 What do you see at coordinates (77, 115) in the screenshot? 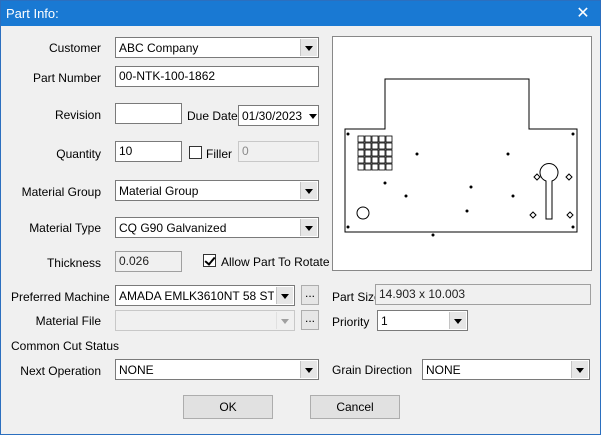
I see `revision-label: Revision` at bounding box center [77, 115].